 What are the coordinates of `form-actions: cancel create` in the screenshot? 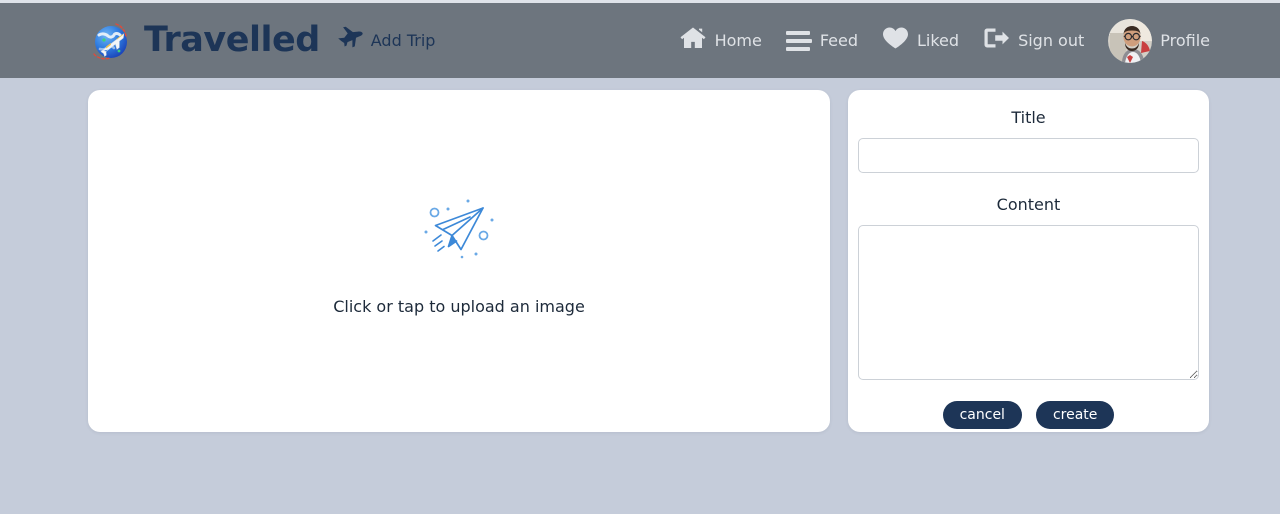 It's located at (1028, 415).